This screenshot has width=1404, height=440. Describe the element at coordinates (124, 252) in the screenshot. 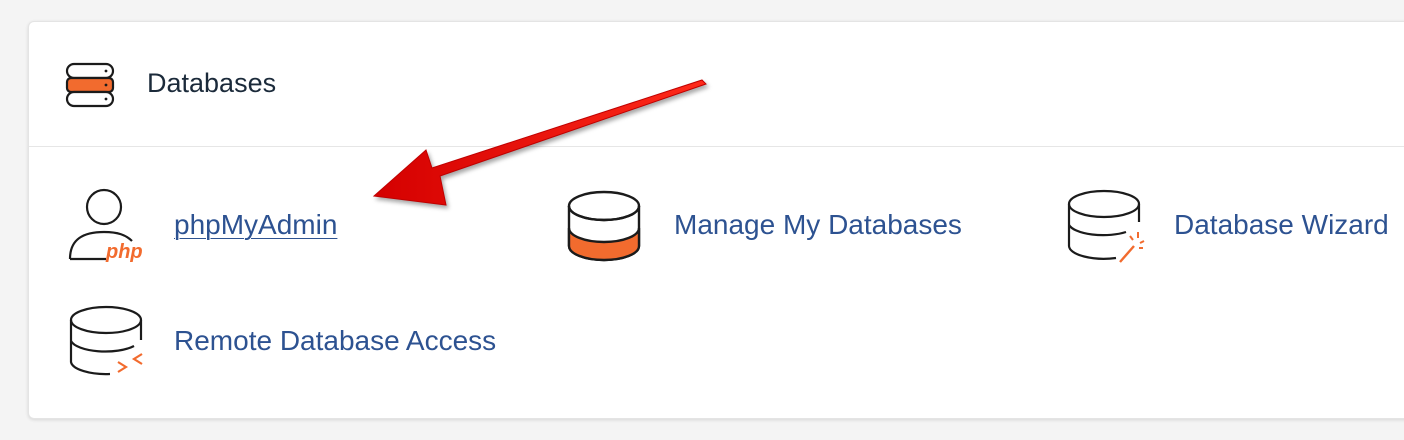

I see `php-badge-text: php` at that location.